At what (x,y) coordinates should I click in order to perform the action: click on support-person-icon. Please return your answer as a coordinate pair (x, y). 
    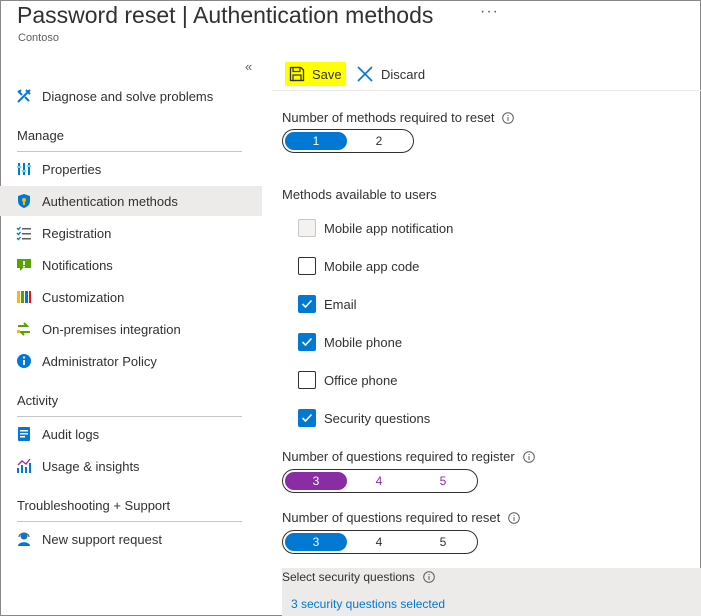
    Looking at the image, I should click on (24, 539).